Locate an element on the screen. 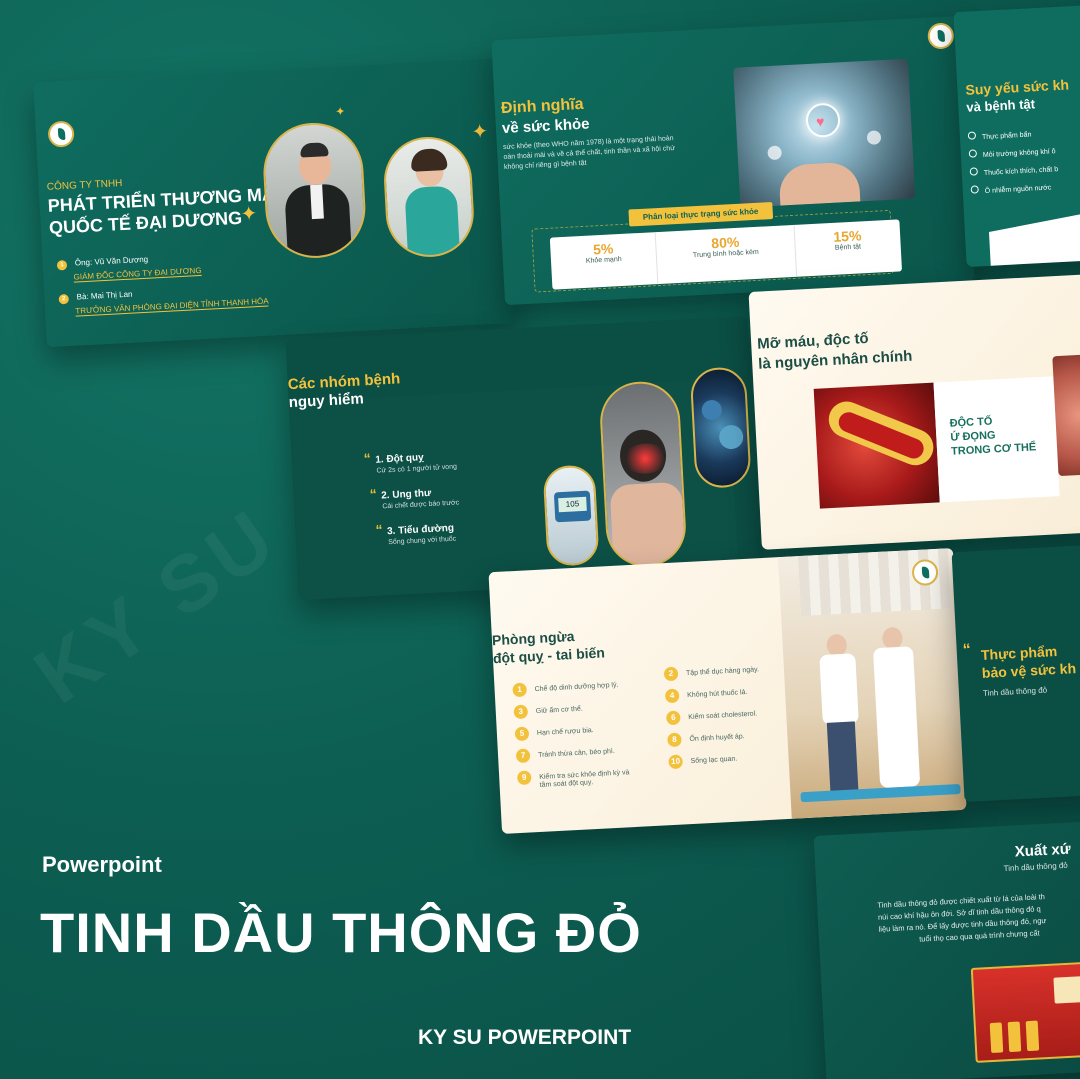 The width and height of the screenshot is (1080, 1079). slide8-subtitle: Tinh dầu thông đỏ is located at coordinates (1035, 867).